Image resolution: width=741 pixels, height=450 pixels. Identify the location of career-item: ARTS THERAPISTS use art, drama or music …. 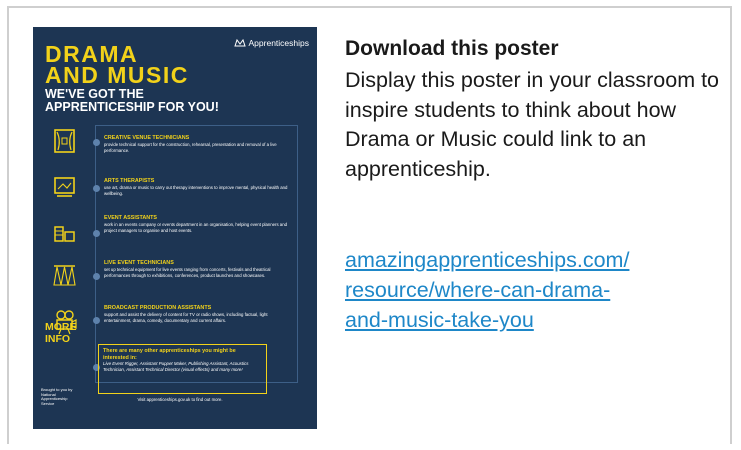
(199, 187).